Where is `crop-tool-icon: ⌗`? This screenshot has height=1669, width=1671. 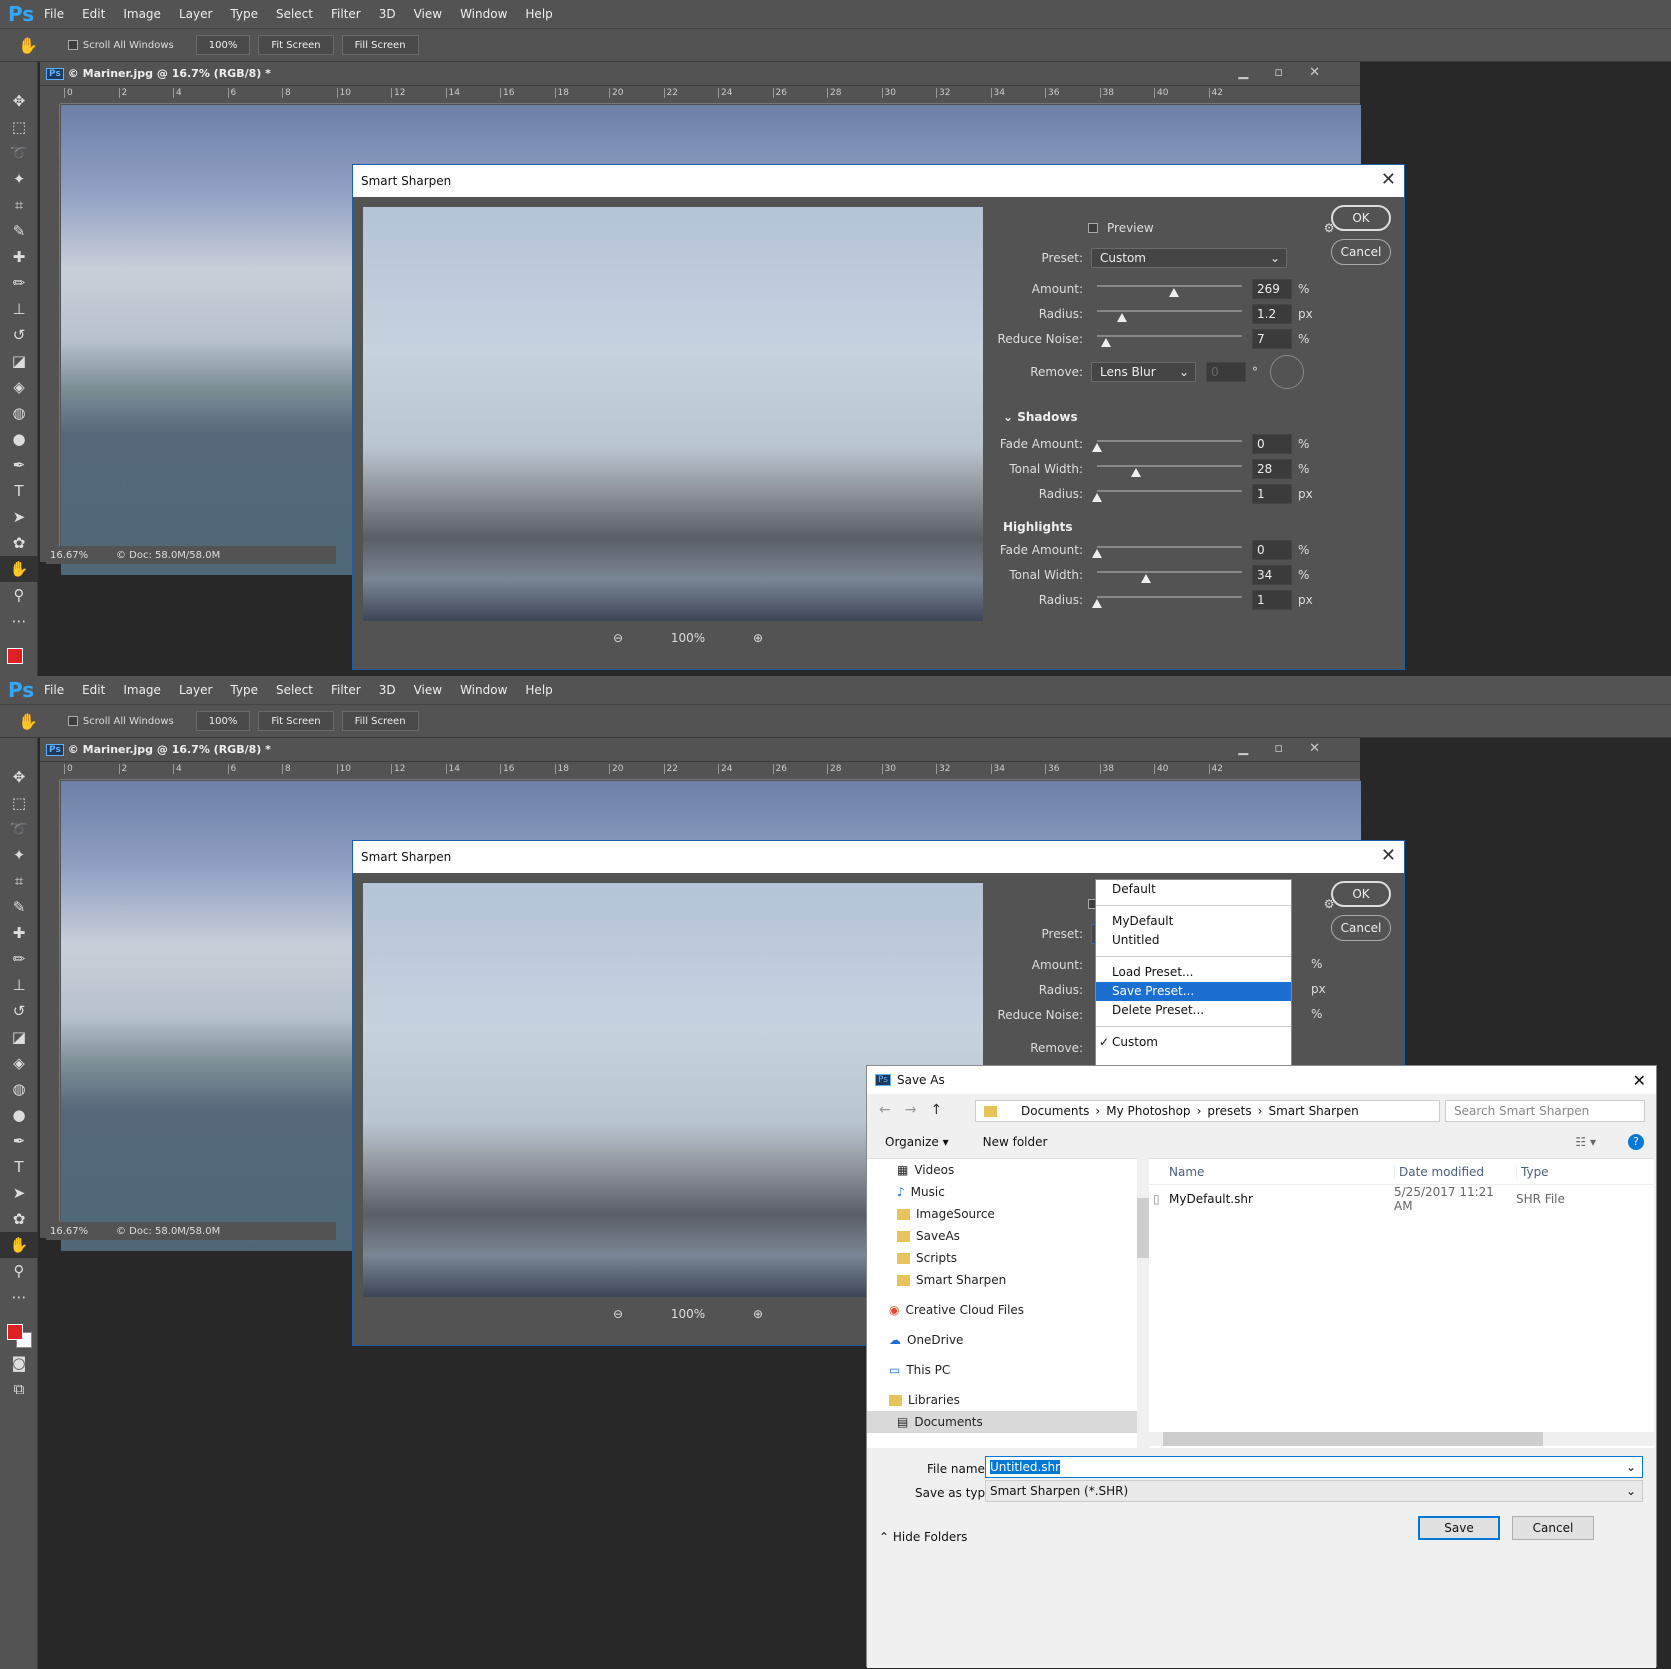
crop-tool-icon: ⌗ is located at coordinates (19, 205).